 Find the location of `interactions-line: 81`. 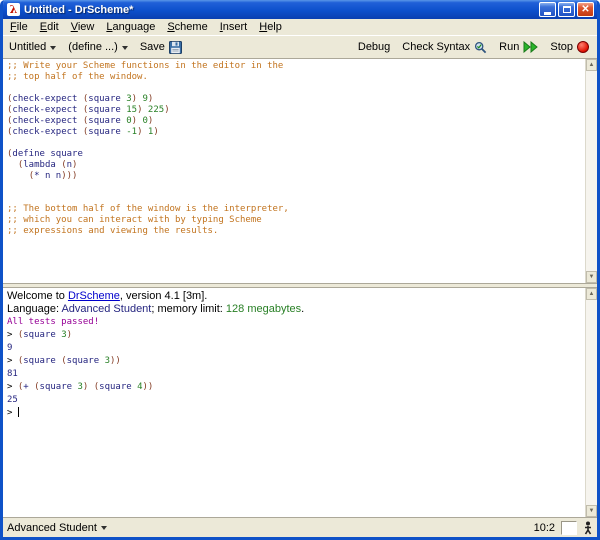

interactions-line: 81 is located at coordinates (12, 374).